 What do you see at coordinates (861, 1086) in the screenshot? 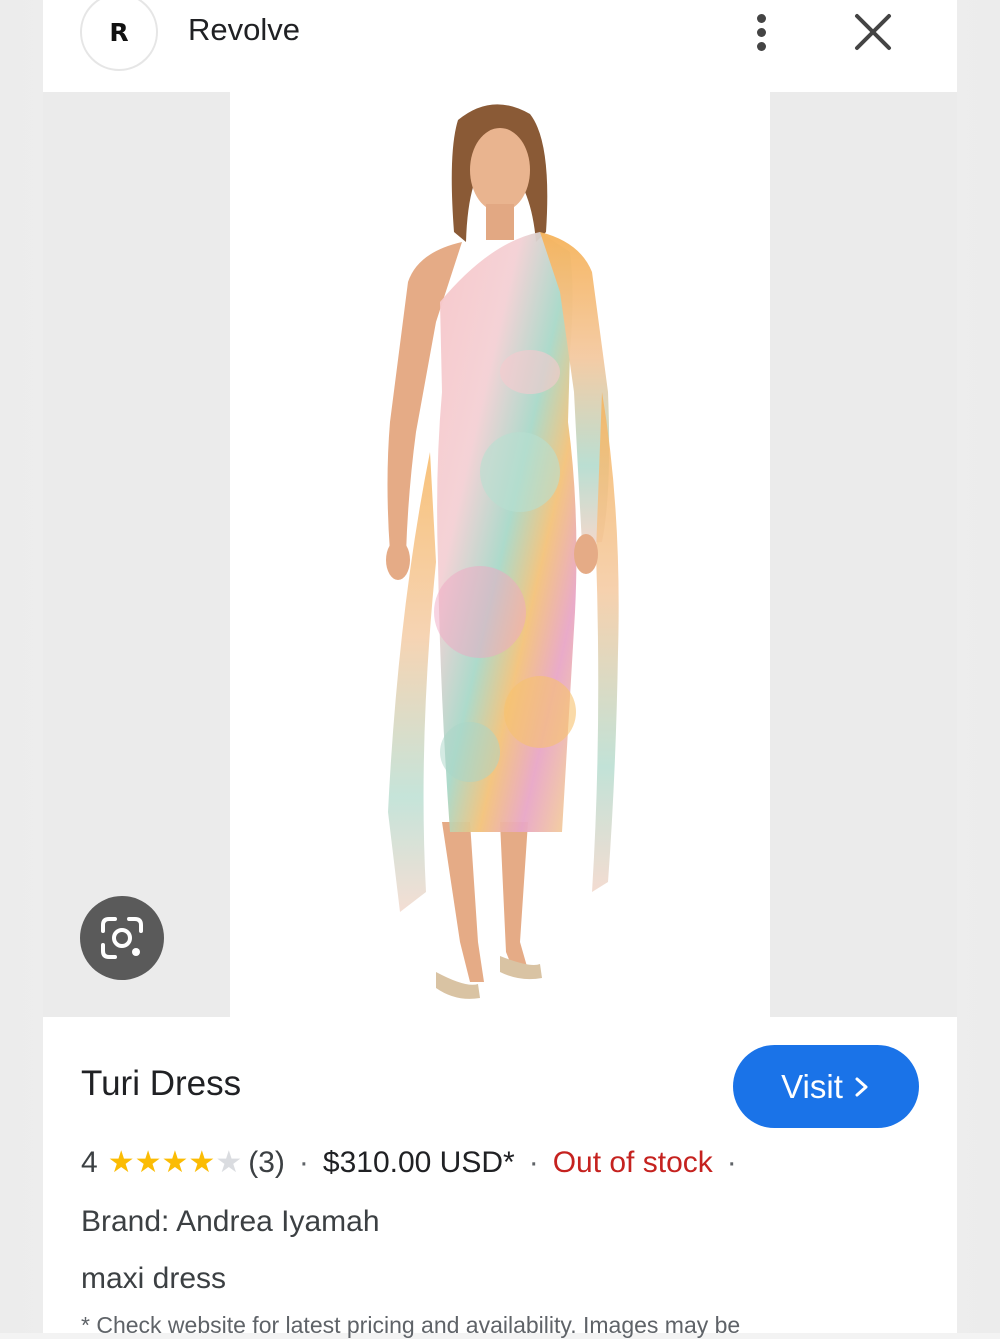
I see `chevron-right-icon` at bounding box center [861, 1086].